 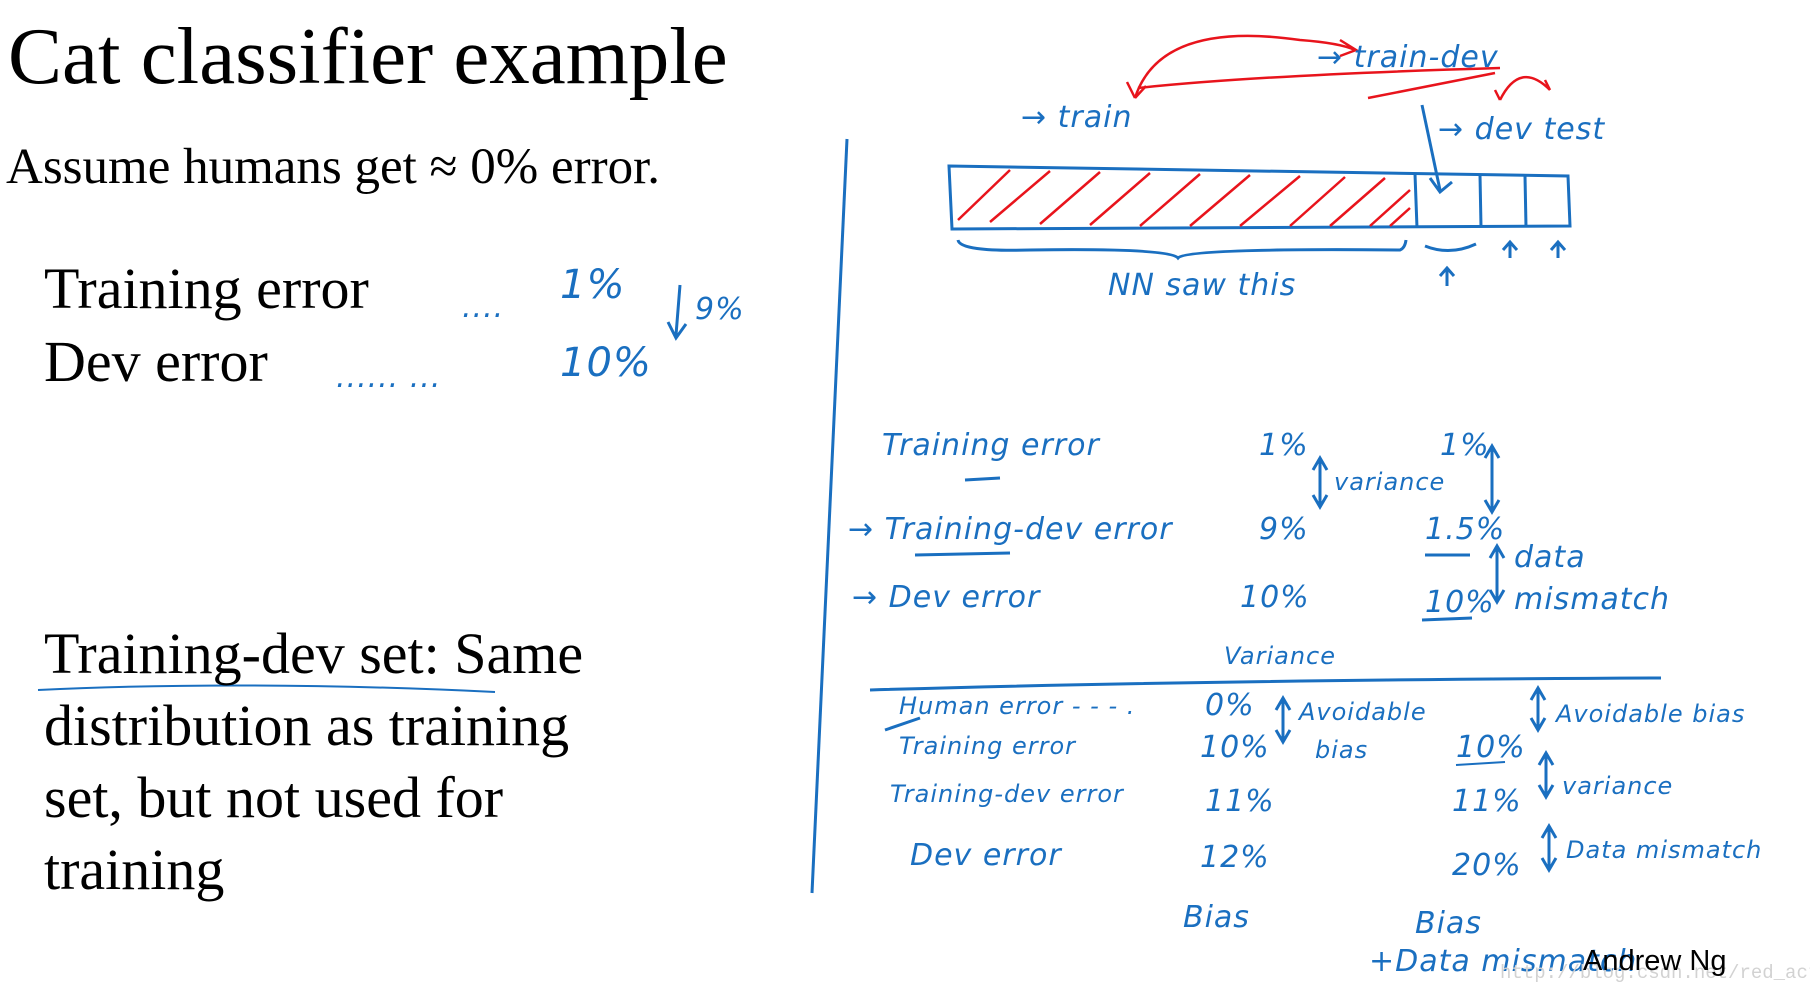 What do you see at coordinates (1618, 786) in the screenshot?
I see `t2-b-note-2: variance` at bounding box center [1618, 786].